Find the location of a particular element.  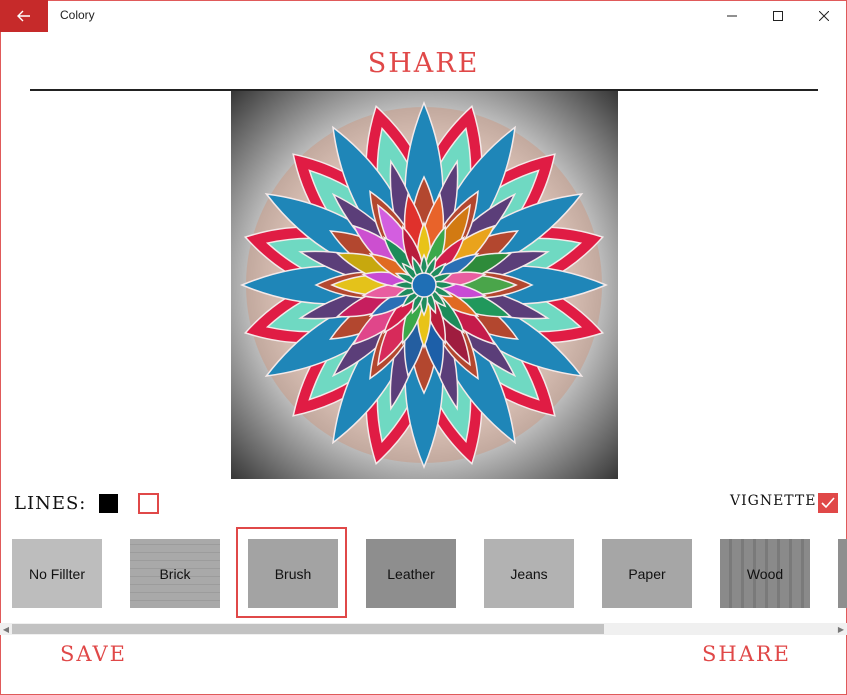

lines-label: LINES: is located at coordinates (50, 503).